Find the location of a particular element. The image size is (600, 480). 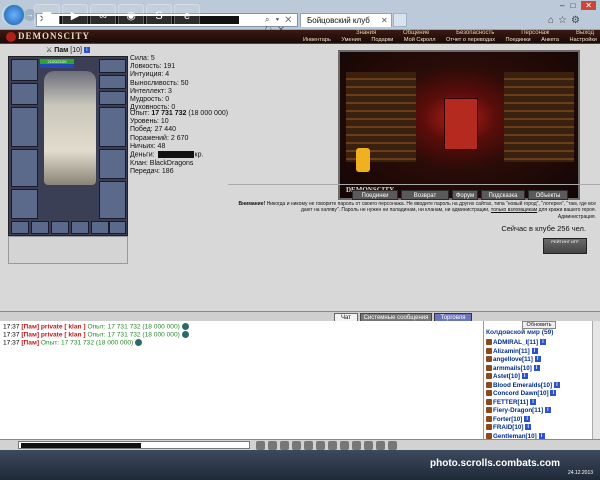

translit-icon is located at coordinates (308, 445).